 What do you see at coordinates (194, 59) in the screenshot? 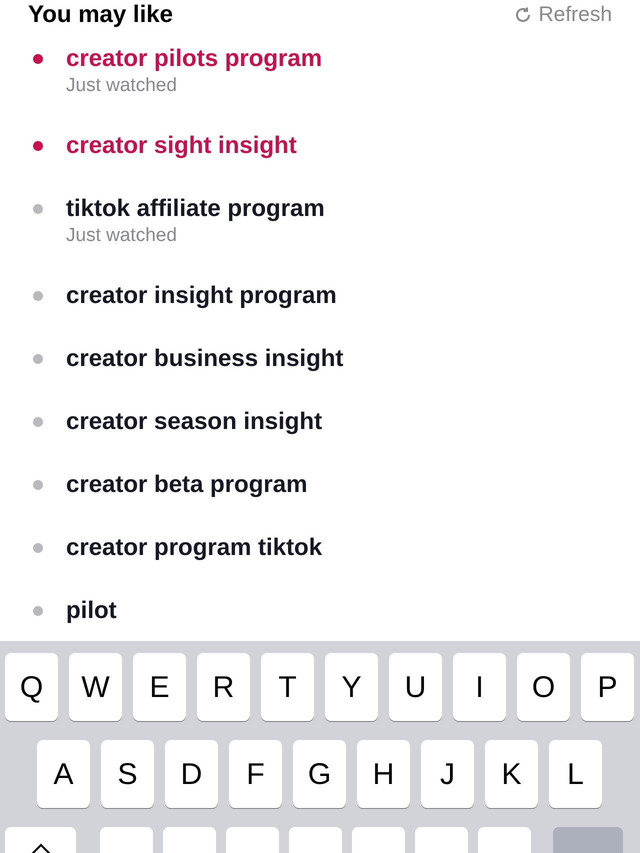
I see `suggestion-link: creator pilots program` at bounding box center [194, 59].